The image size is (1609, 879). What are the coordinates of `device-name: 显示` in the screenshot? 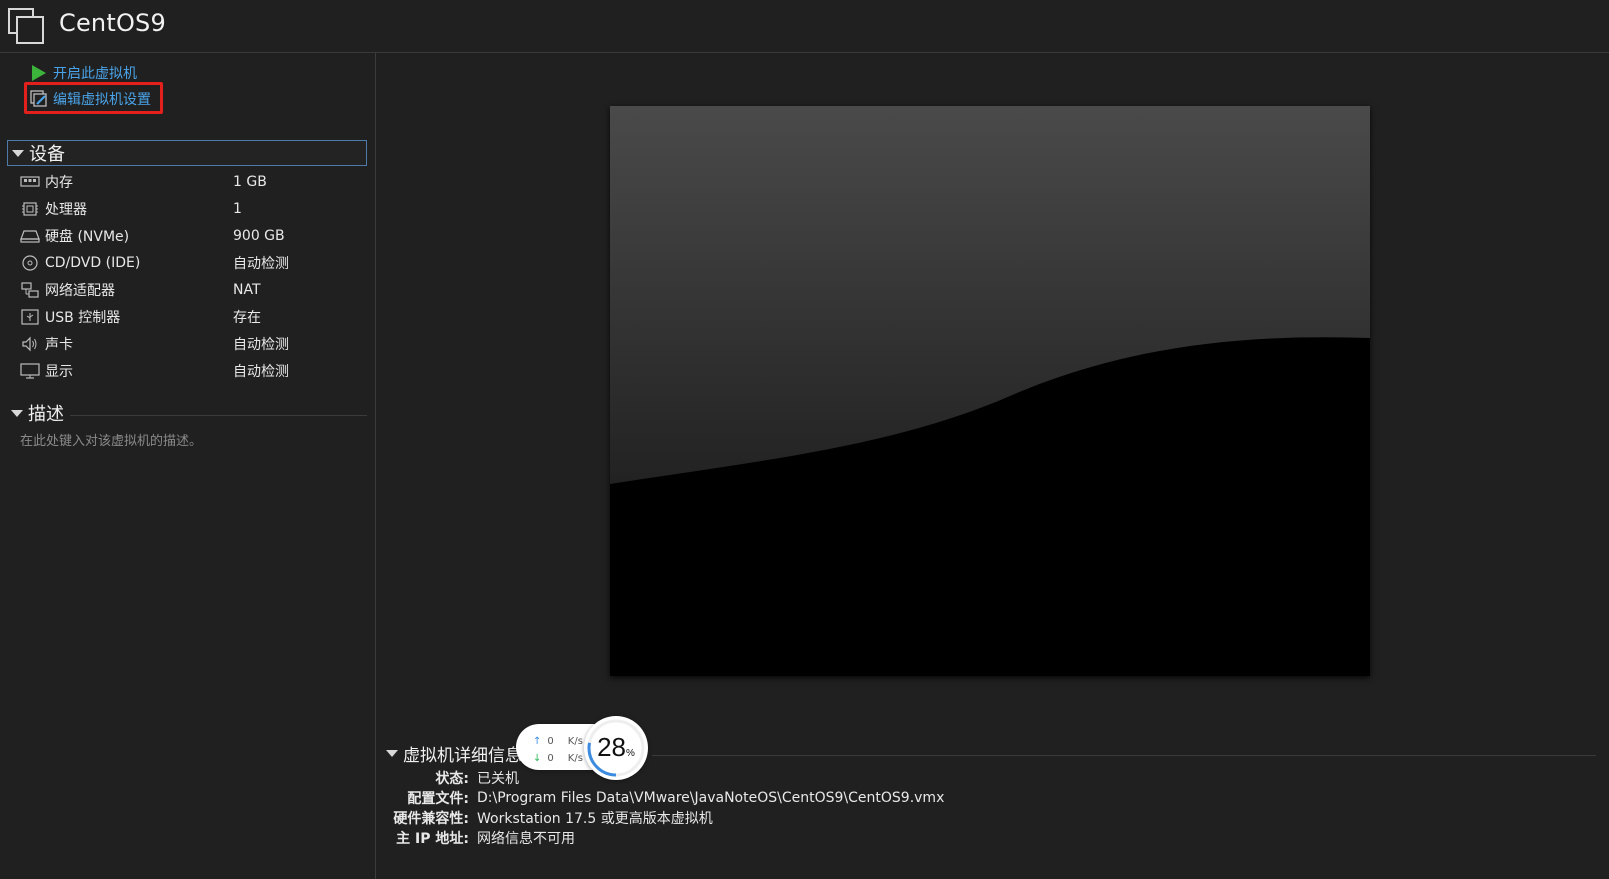 It's located at (59, 371).